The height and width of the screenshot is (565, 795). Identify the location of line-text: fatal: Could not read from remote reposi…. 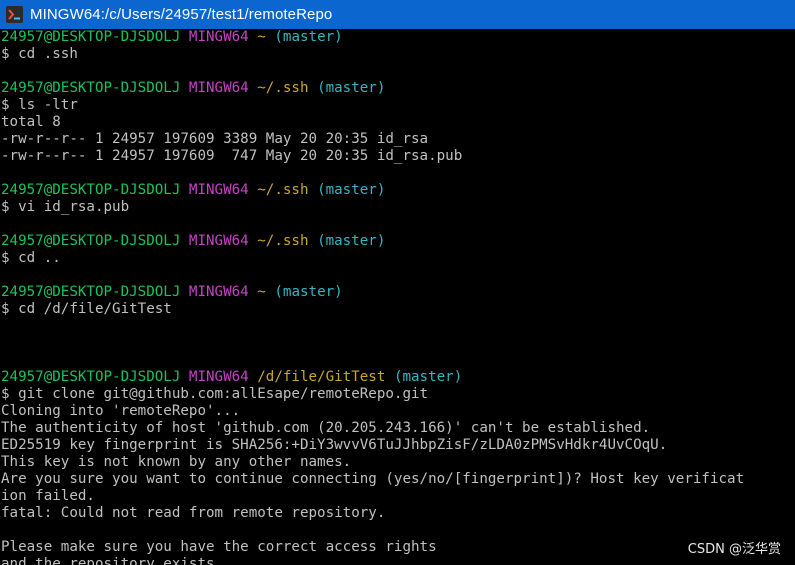
(193, 513).